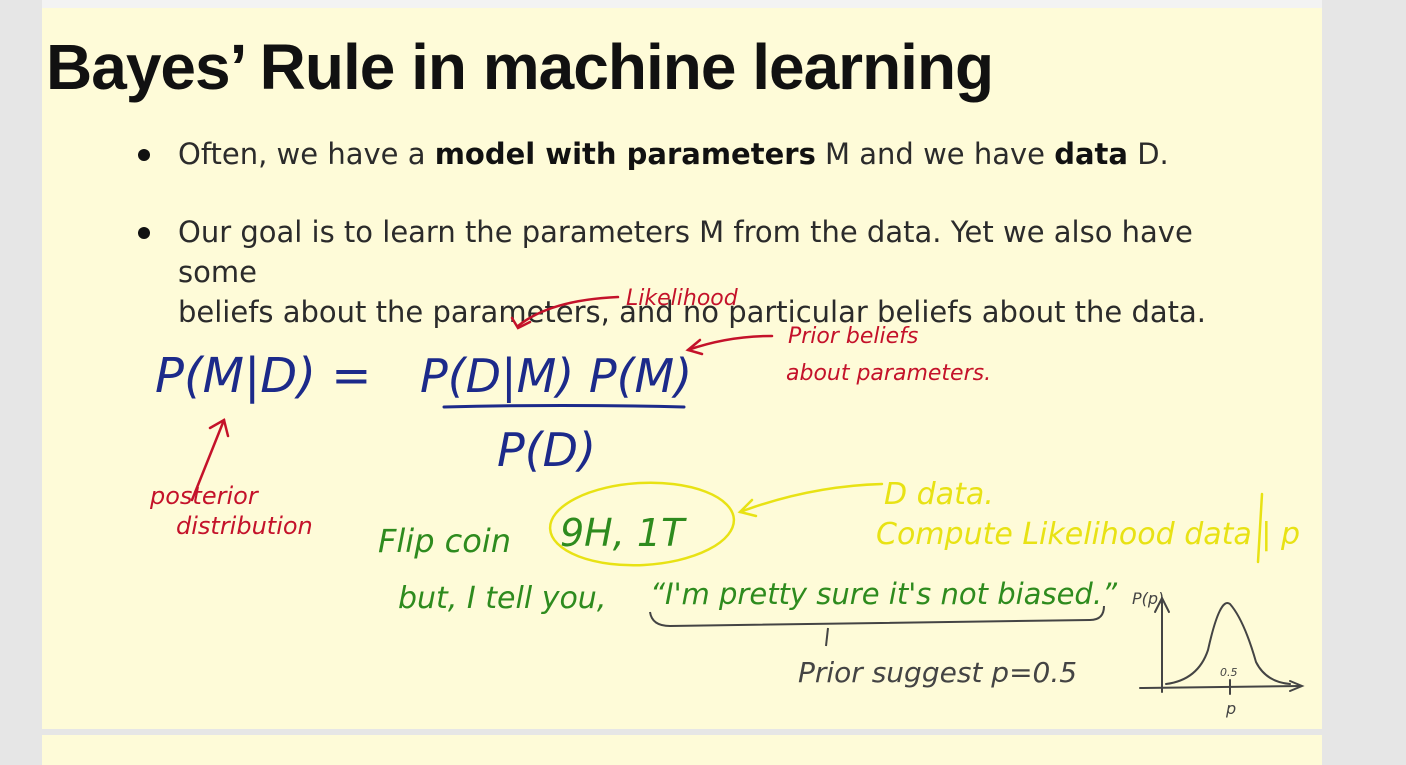  I want to click on d-data-label: D data., so click(939, 494).